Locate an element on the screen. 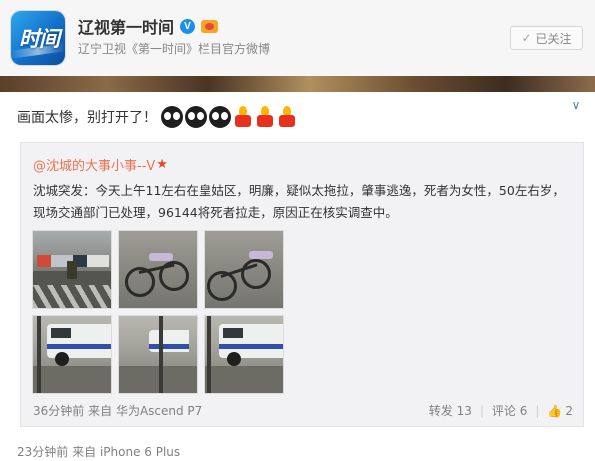 This screenshot has width=595, height=461. thumbs-up-icon: 👍 is located at coordinates (554, 411).